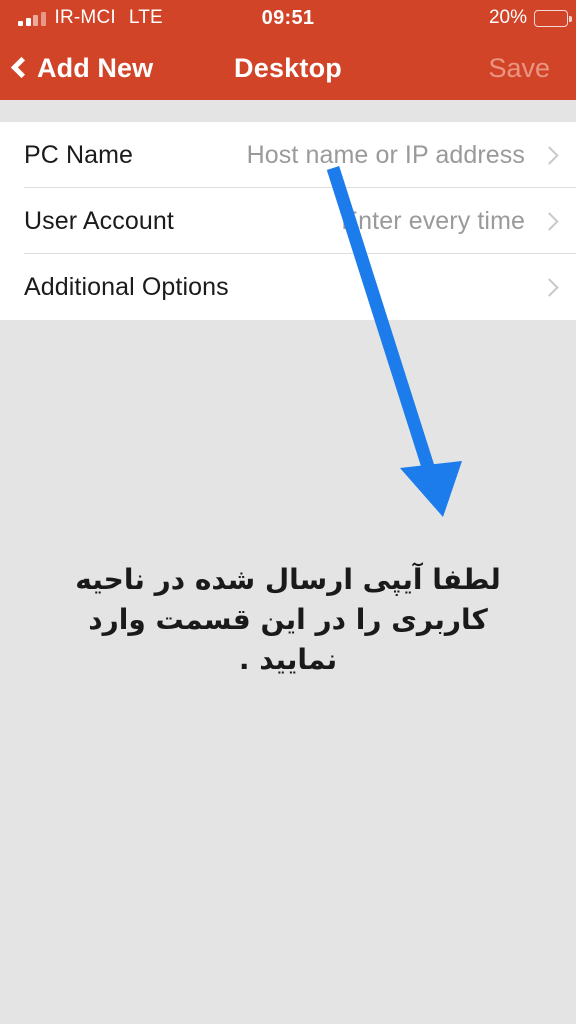 This screenshot has width=576, height=1024. Describe the element at coordinates (288, 18) in the screenshot. I see `status-bar: IR-MCI LTE 09:51 20%` at that location.